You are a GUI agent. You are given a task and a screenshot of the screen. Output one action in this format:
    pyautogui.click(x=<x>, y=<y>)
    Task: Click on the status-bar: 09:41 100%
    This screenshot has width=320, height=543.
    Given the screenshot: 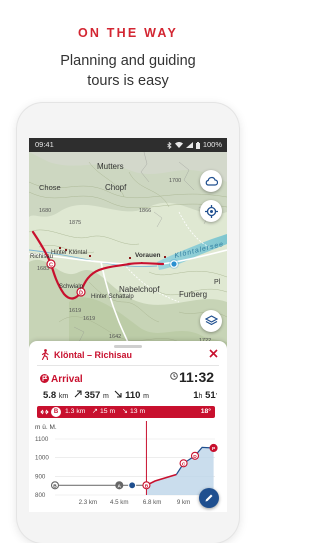 What is the action you would take?
    pyautogui.click(x=128, y=145)
    